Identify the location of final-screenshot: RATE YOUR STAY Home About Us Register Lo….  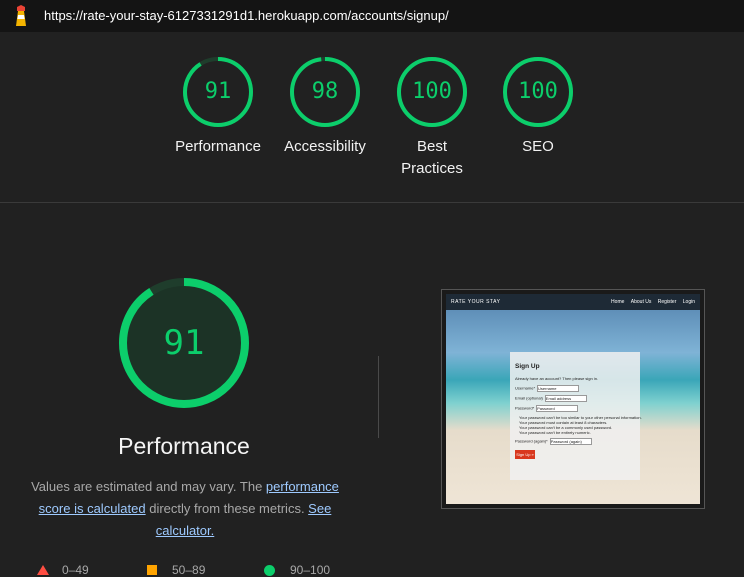
(573, 399).